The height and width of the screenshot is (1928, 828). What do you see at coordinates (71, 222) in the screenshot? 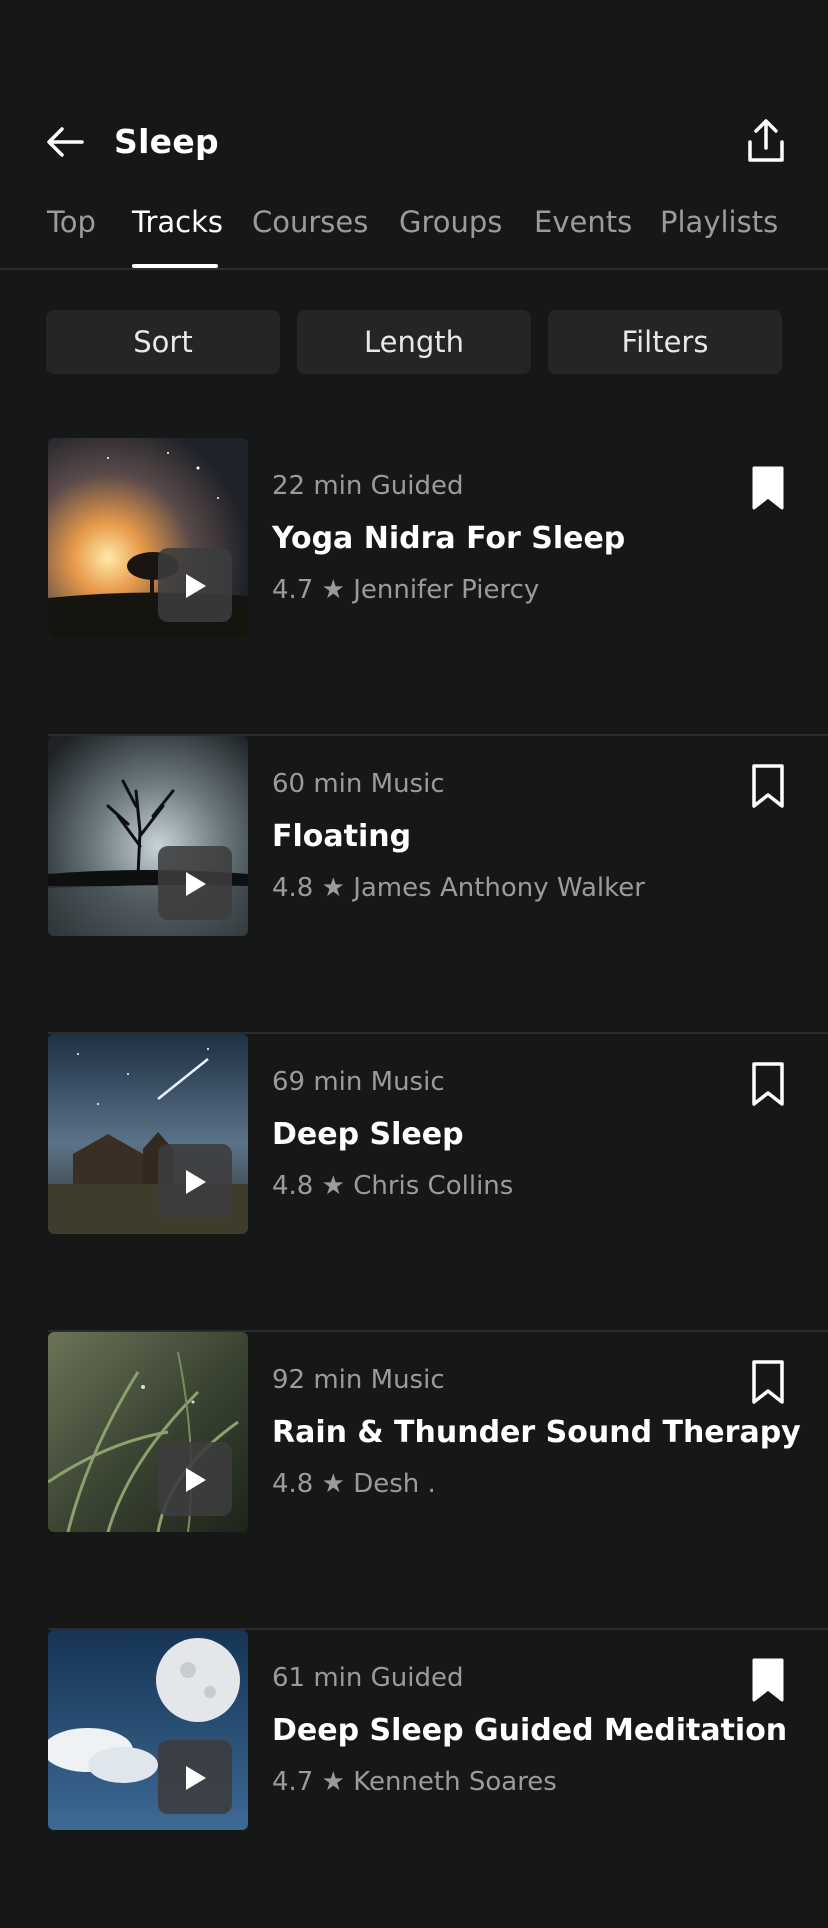
I see `tab-top: Top` at bounding box center [71, 222].